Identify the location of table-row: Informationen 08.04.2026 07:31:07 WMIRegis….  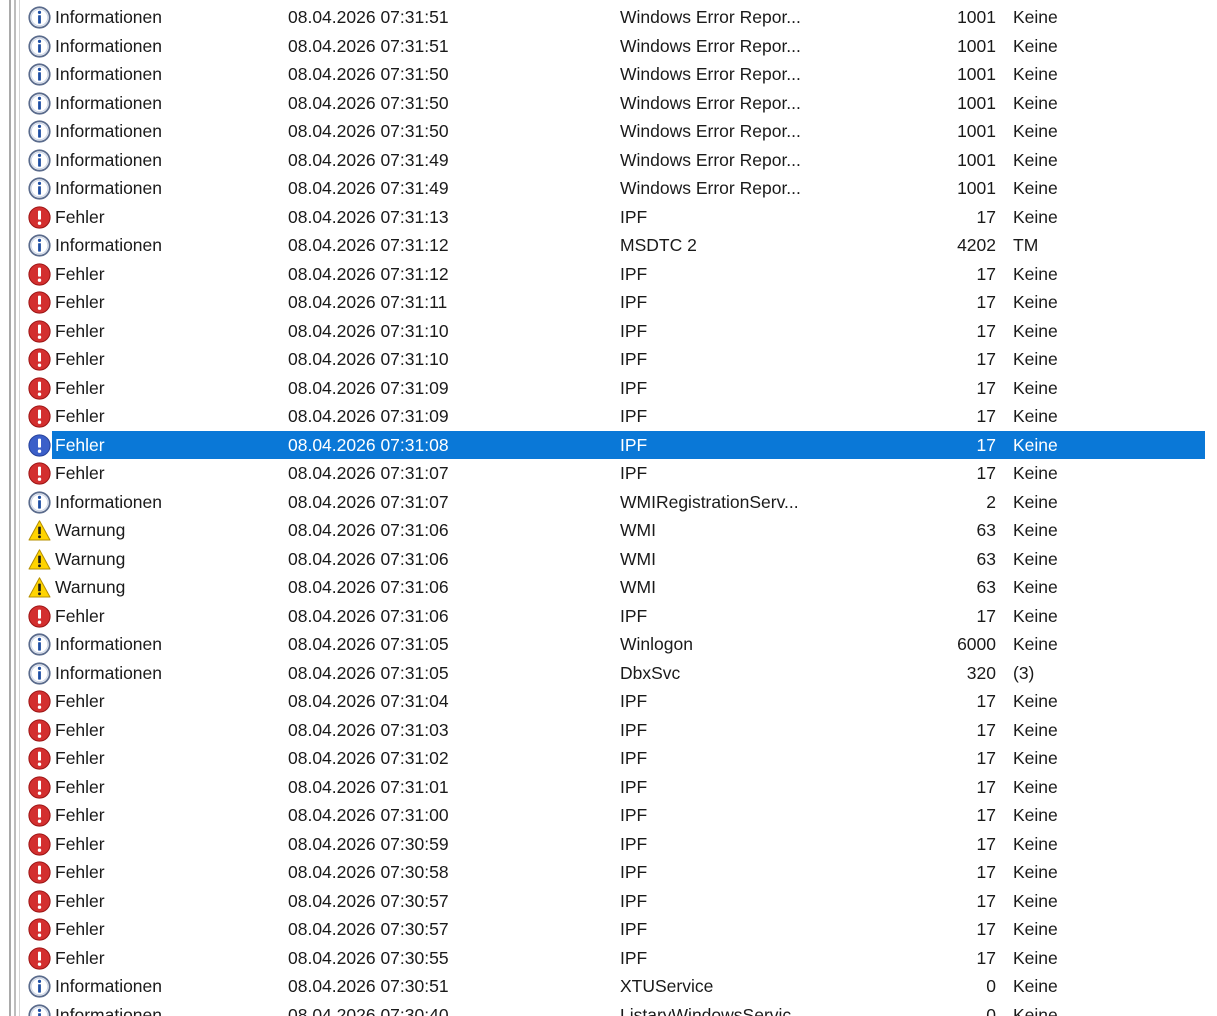
(613, 502).